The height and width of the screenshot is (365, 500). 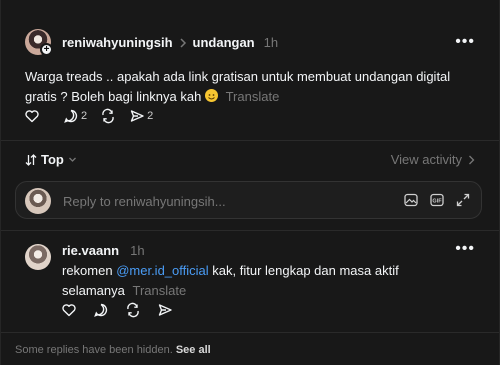 I want to click on gif-icon: GIF, so click(x=437, y=200).